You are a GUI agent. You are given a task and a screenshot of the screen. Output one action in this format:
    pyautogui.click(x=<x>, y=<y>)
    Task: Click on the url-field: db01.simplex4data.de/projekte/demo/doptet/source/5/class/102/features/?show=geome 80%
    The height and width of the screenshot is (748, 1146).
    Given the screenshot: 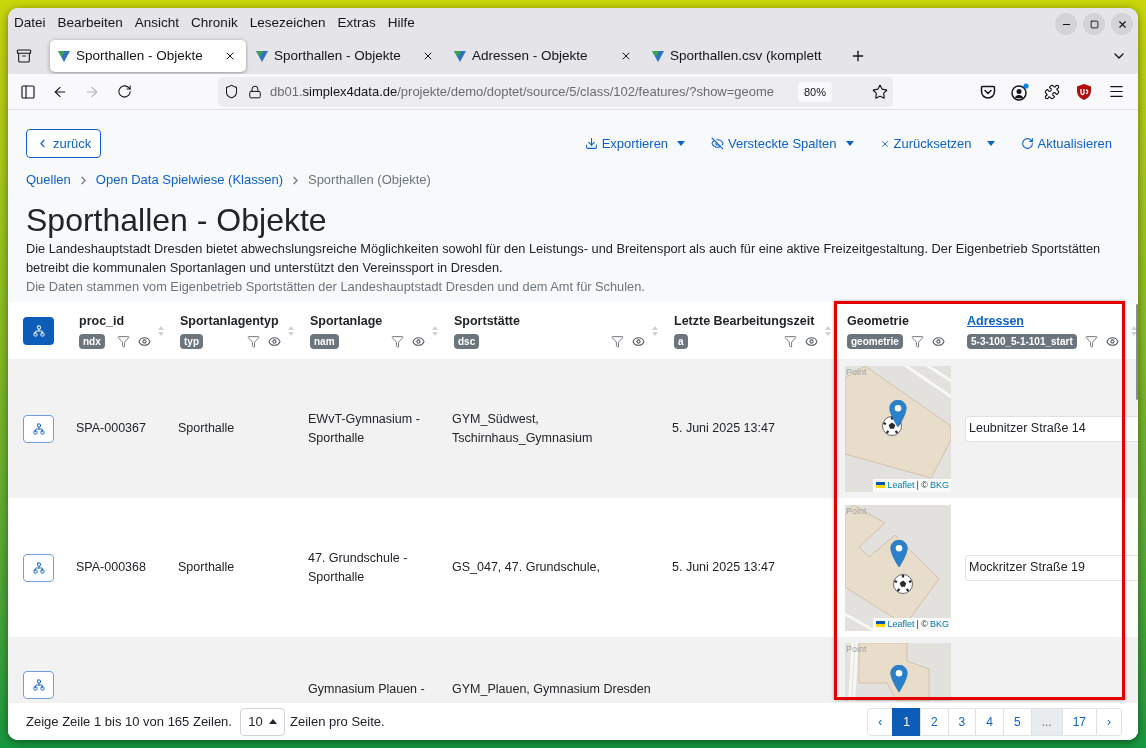 What is the action you would take?
    pyautogui.click(x=555, y=91)
    